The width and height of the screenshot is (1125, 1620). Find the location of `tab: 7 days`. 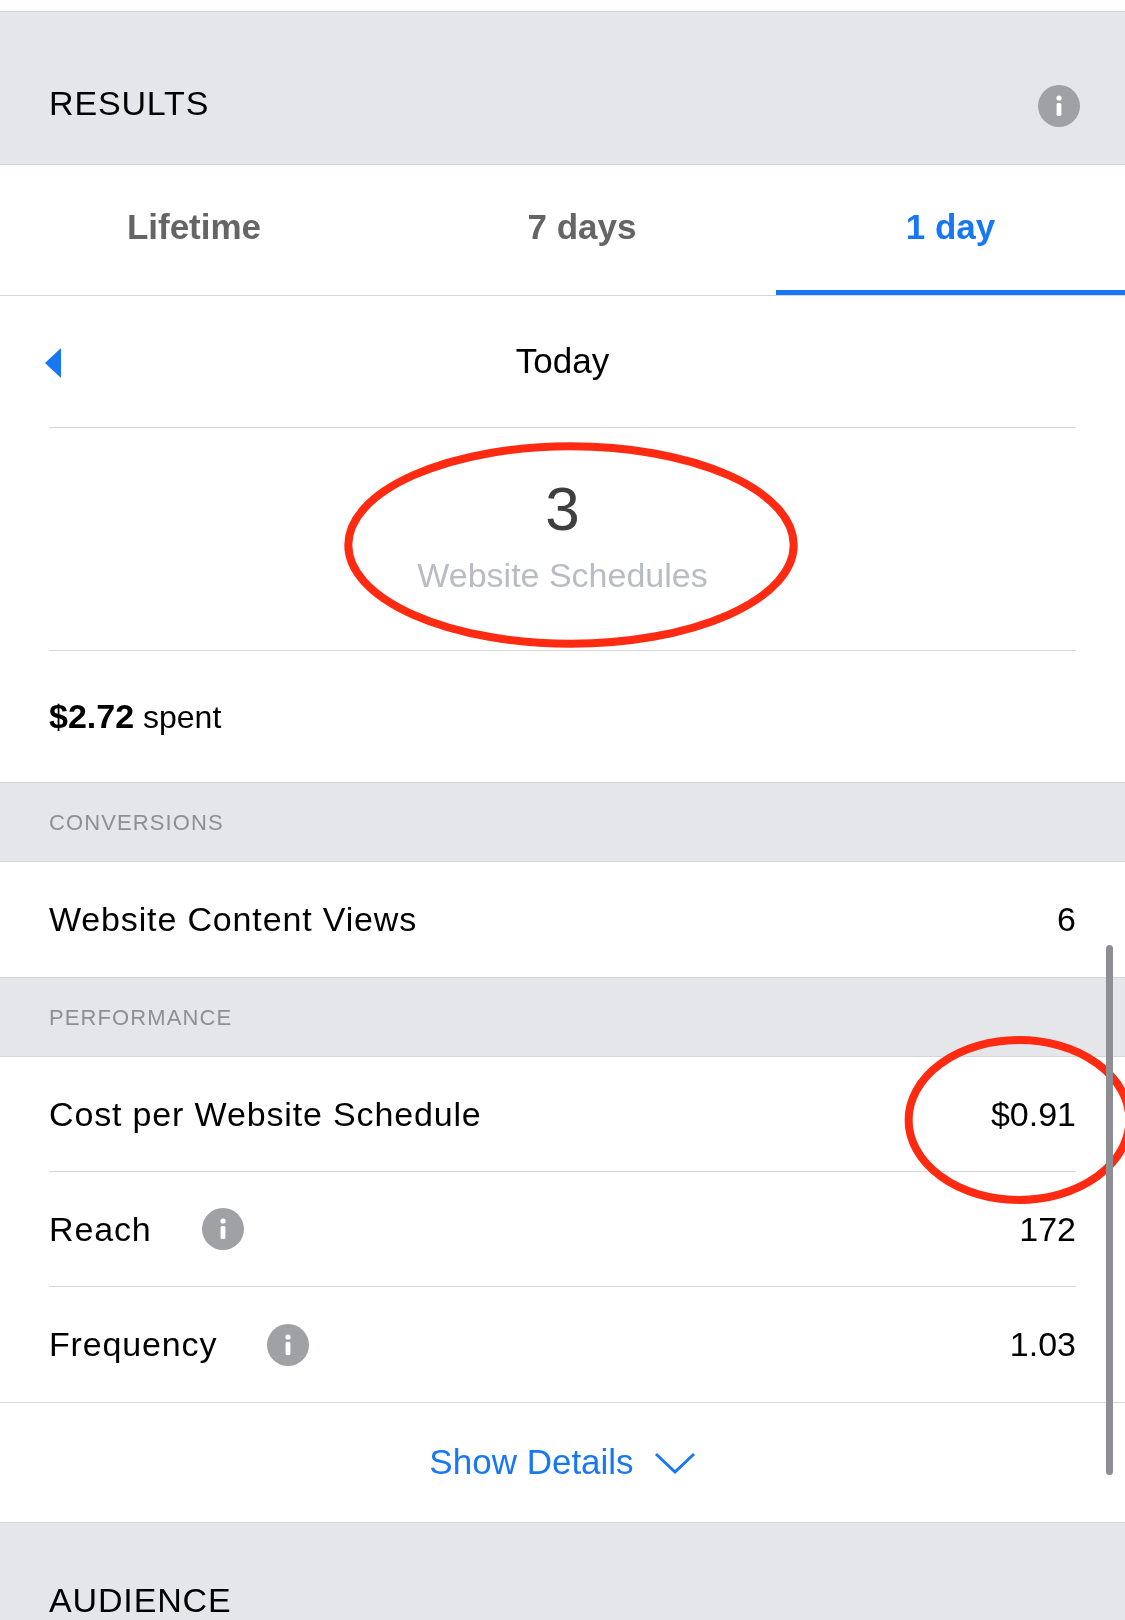

tab: 7 days is located at coordinates (582, 230).